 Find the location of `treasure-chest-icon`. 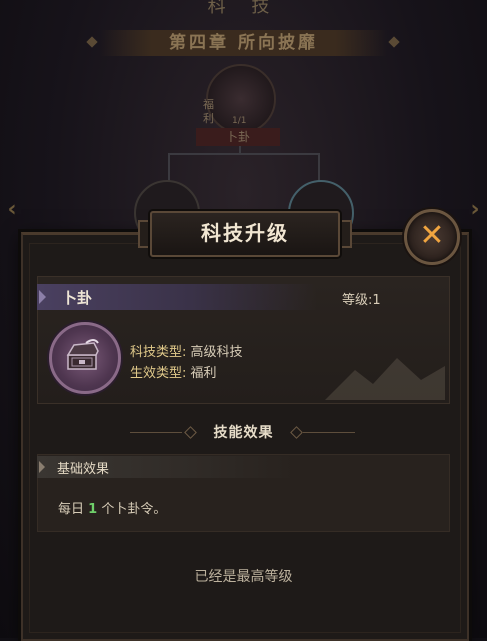

treasure-chest-icon is located at coordinates (85, 358).